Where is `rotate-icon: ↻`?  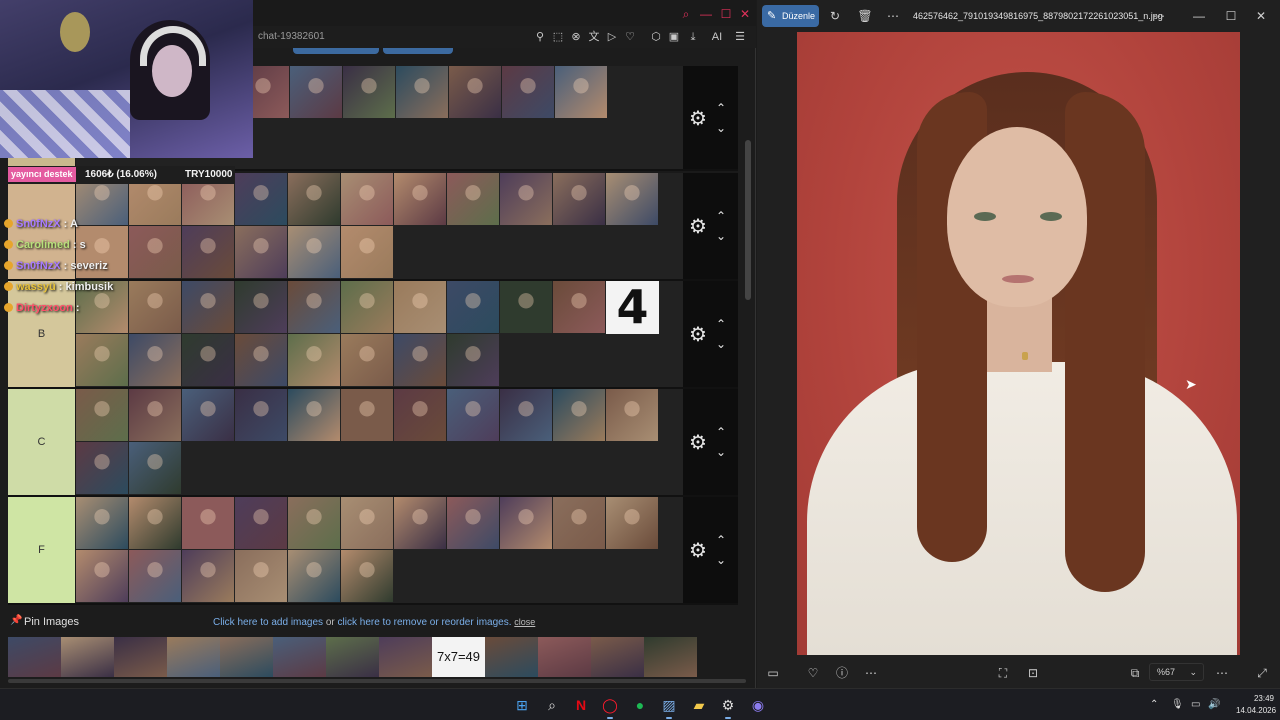 rotate-icon: ↻ is located at coordinates (835, 16).